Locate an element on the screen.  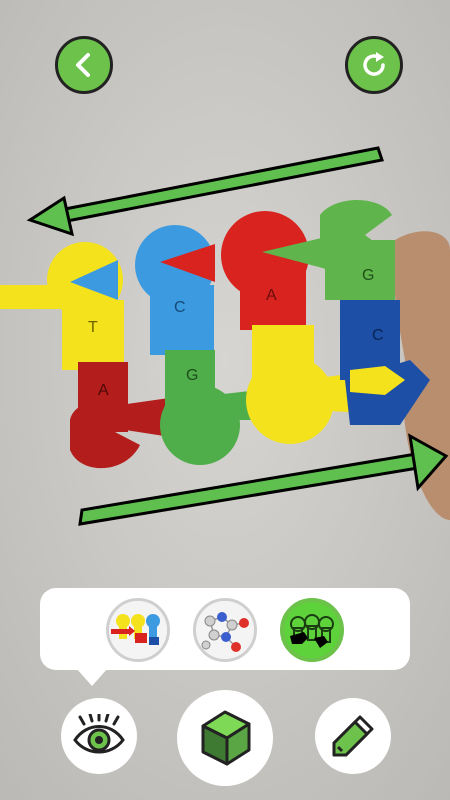
molecule-ball-thumbnail is located at coordinates (225, 630).